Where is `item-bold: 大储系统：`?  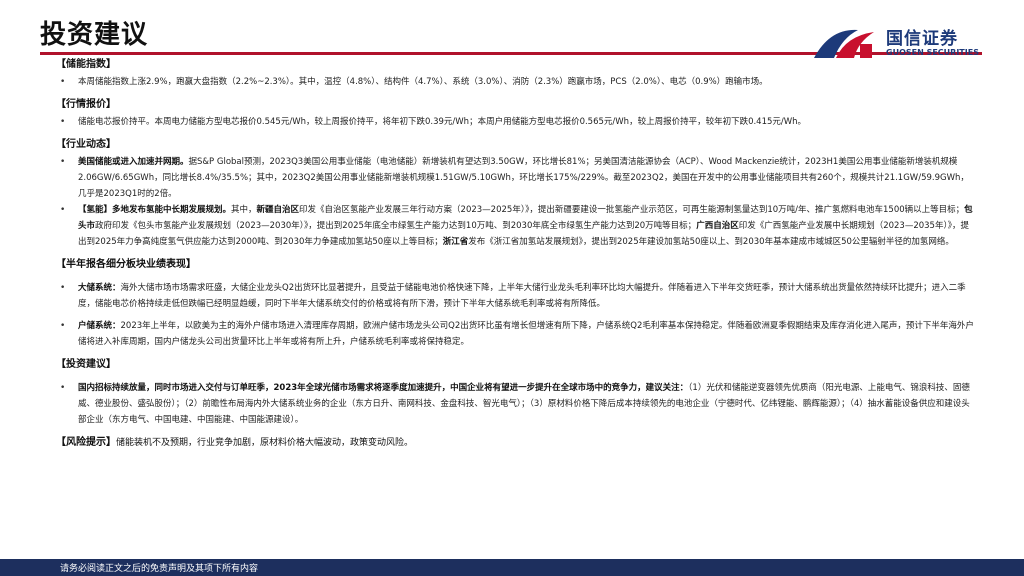
item-bold: 大储系统： is located at coordinates (99, 288).